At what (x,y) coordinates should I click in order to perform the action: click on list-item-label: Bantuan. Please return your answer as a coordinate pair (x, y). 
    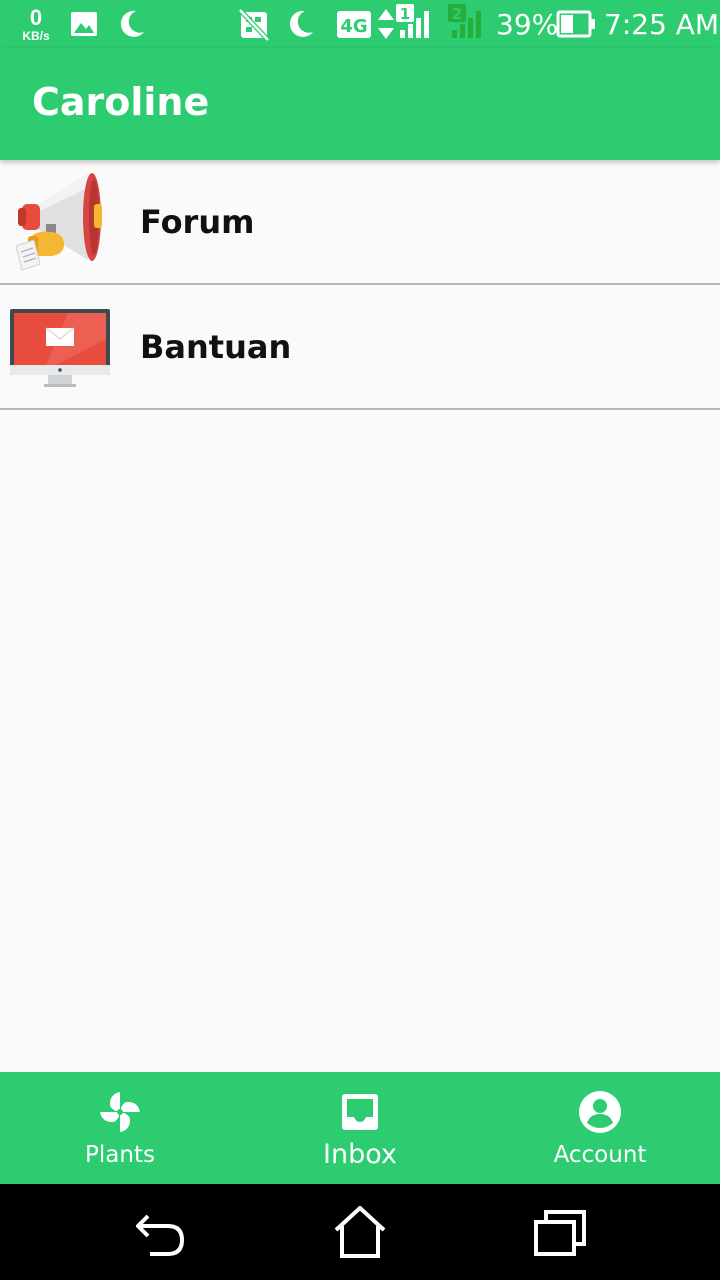
    Looking at the image, I should click on (216, 346).